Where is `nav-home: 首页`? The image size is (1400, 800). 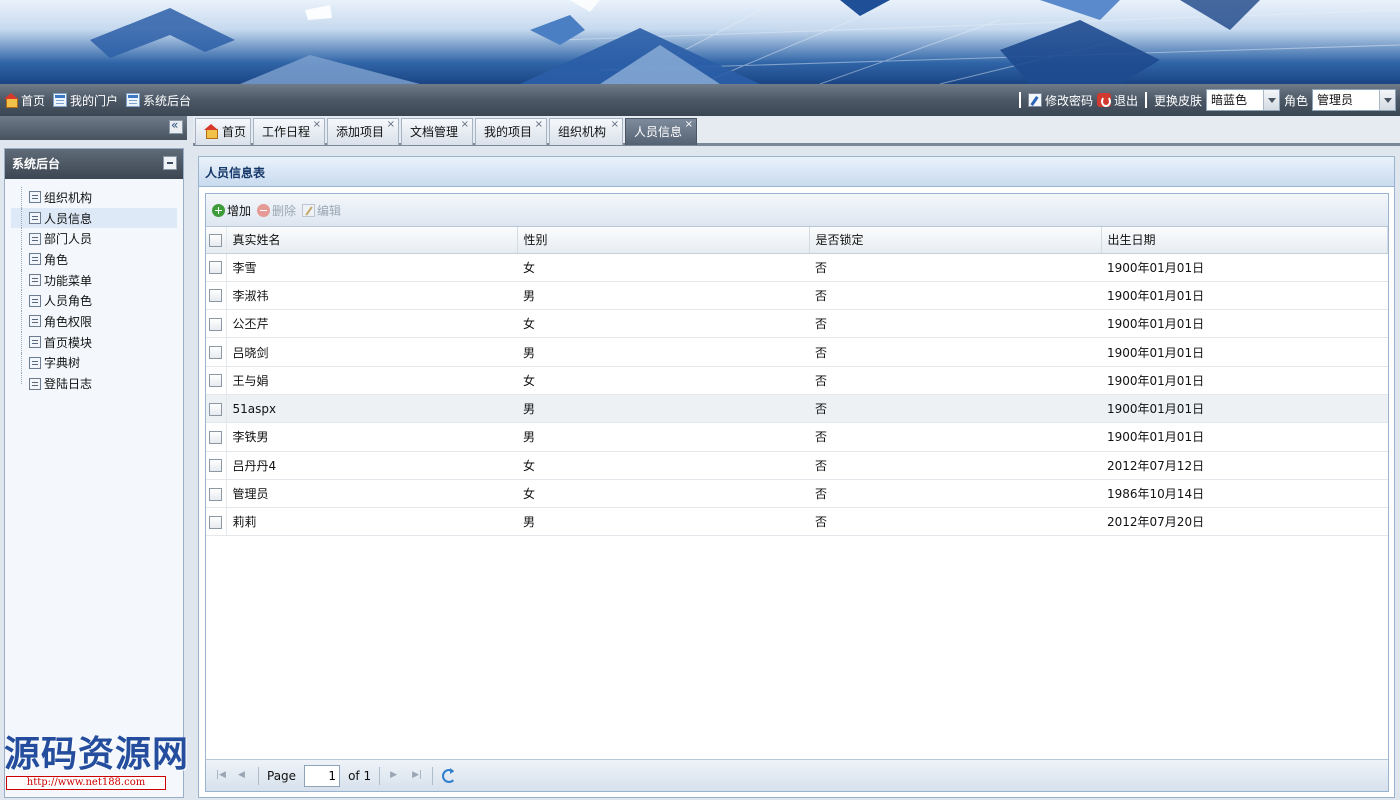 nav-home: 首页 is located at coordinates (24, 100).